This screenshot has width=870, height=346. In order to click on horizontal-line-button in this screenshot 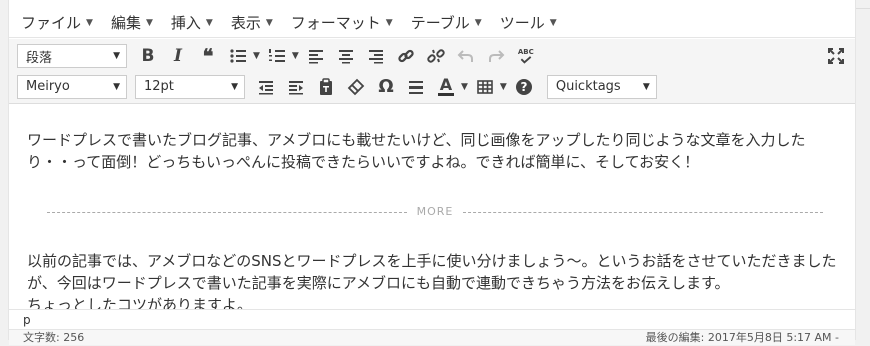, I will do `click(416, 87)`.